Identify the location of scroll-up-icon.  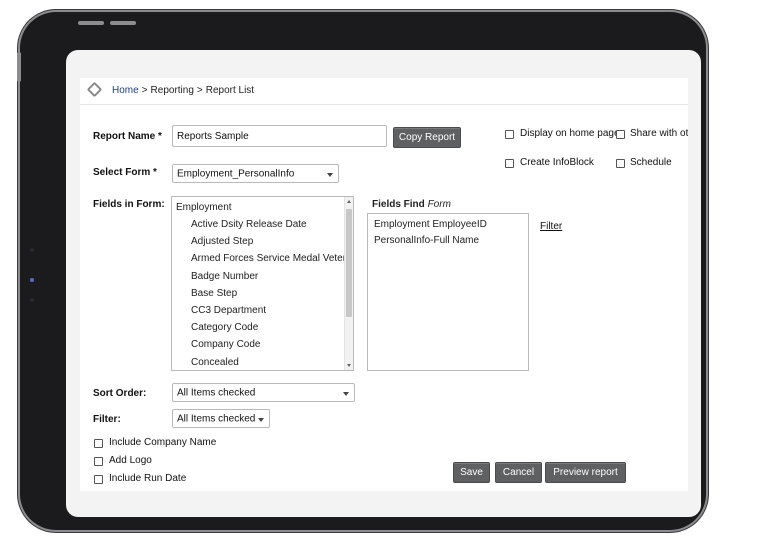
(349, 201).